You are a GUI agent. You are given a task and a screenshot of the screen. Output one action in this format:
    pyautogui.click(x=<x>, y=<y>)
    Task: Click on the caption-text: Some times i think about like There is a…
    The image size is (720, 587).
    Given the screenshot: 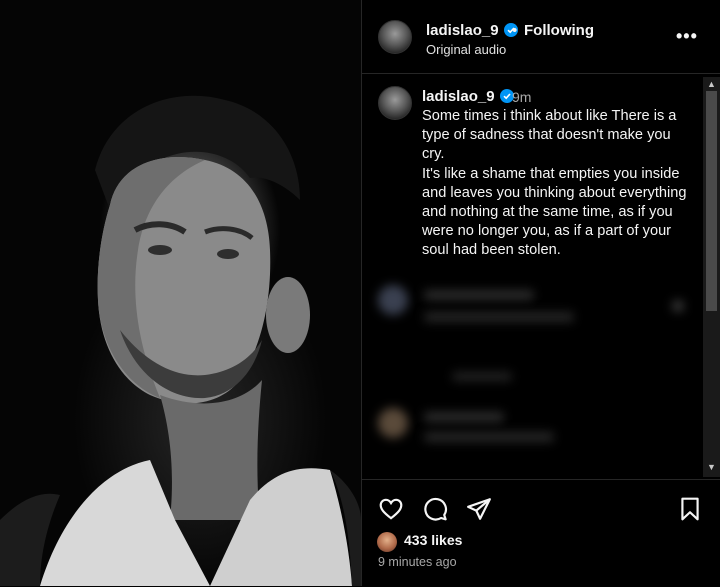 What is the action you would take?
    pyautogui.click(x=554, y=183)
    